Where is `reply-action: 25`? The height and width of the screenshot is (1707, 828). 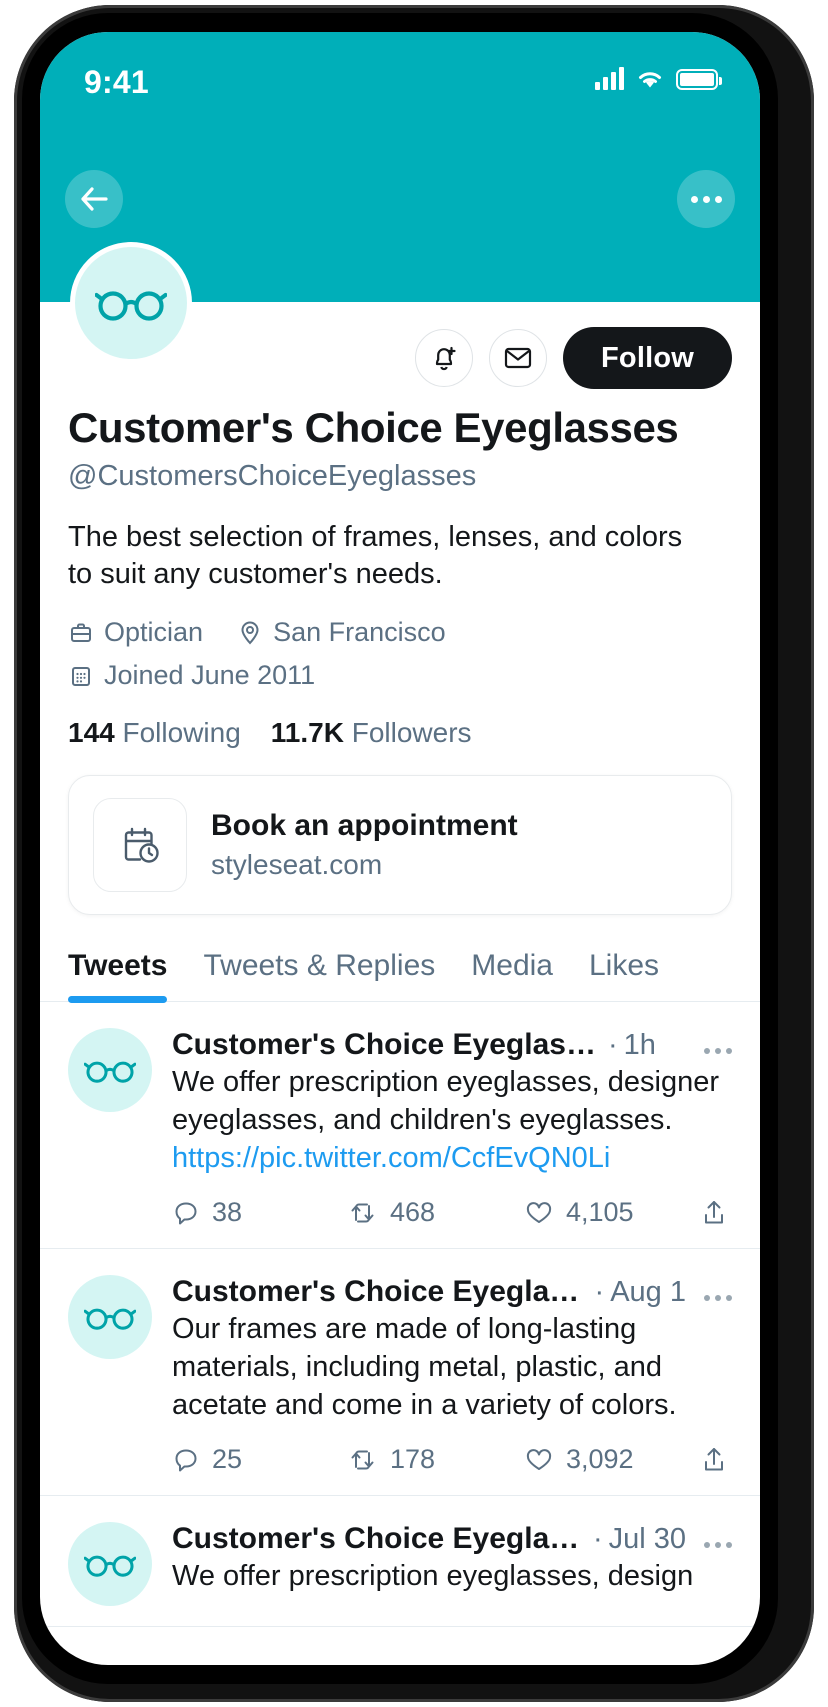
reply-action: 25 is located at coordinates (260, 1459).